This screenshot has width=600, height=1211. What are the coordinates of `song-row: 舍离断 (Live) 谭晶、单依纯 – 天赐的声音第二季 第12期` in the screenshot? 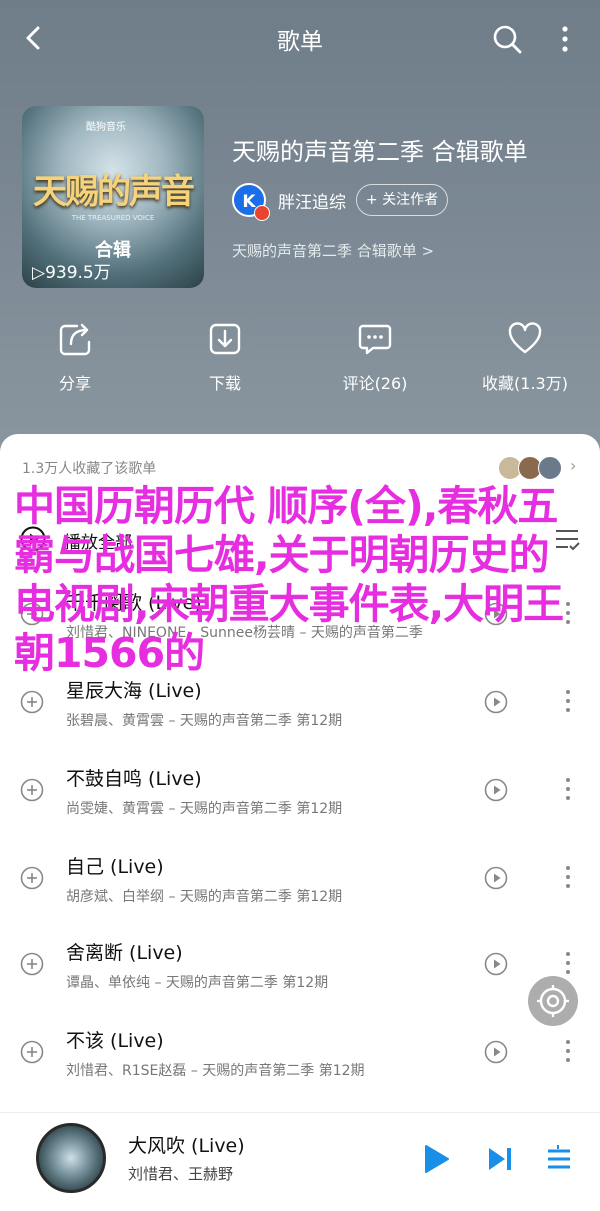 It's located at (300, 965).